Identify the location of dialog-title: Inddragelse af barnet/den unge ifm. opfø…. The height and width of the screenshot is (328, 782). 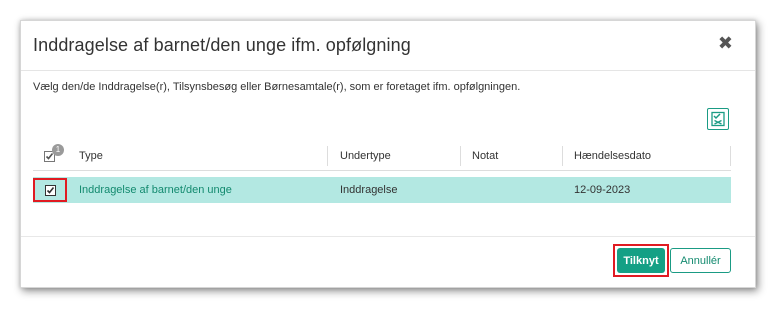
(222, 45).